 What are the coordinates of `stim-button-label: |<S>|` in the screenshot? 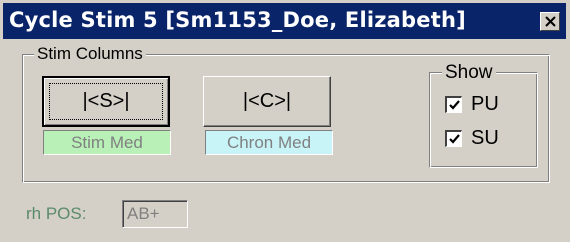 It's located at (106, 101).